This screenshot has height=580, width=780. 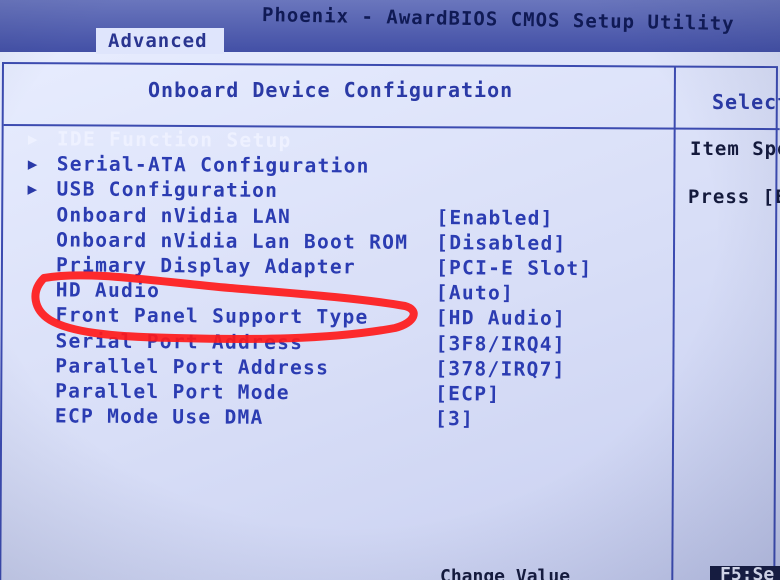 I want to click on menu-item-value: [Auto], so click(x=475, y=293).